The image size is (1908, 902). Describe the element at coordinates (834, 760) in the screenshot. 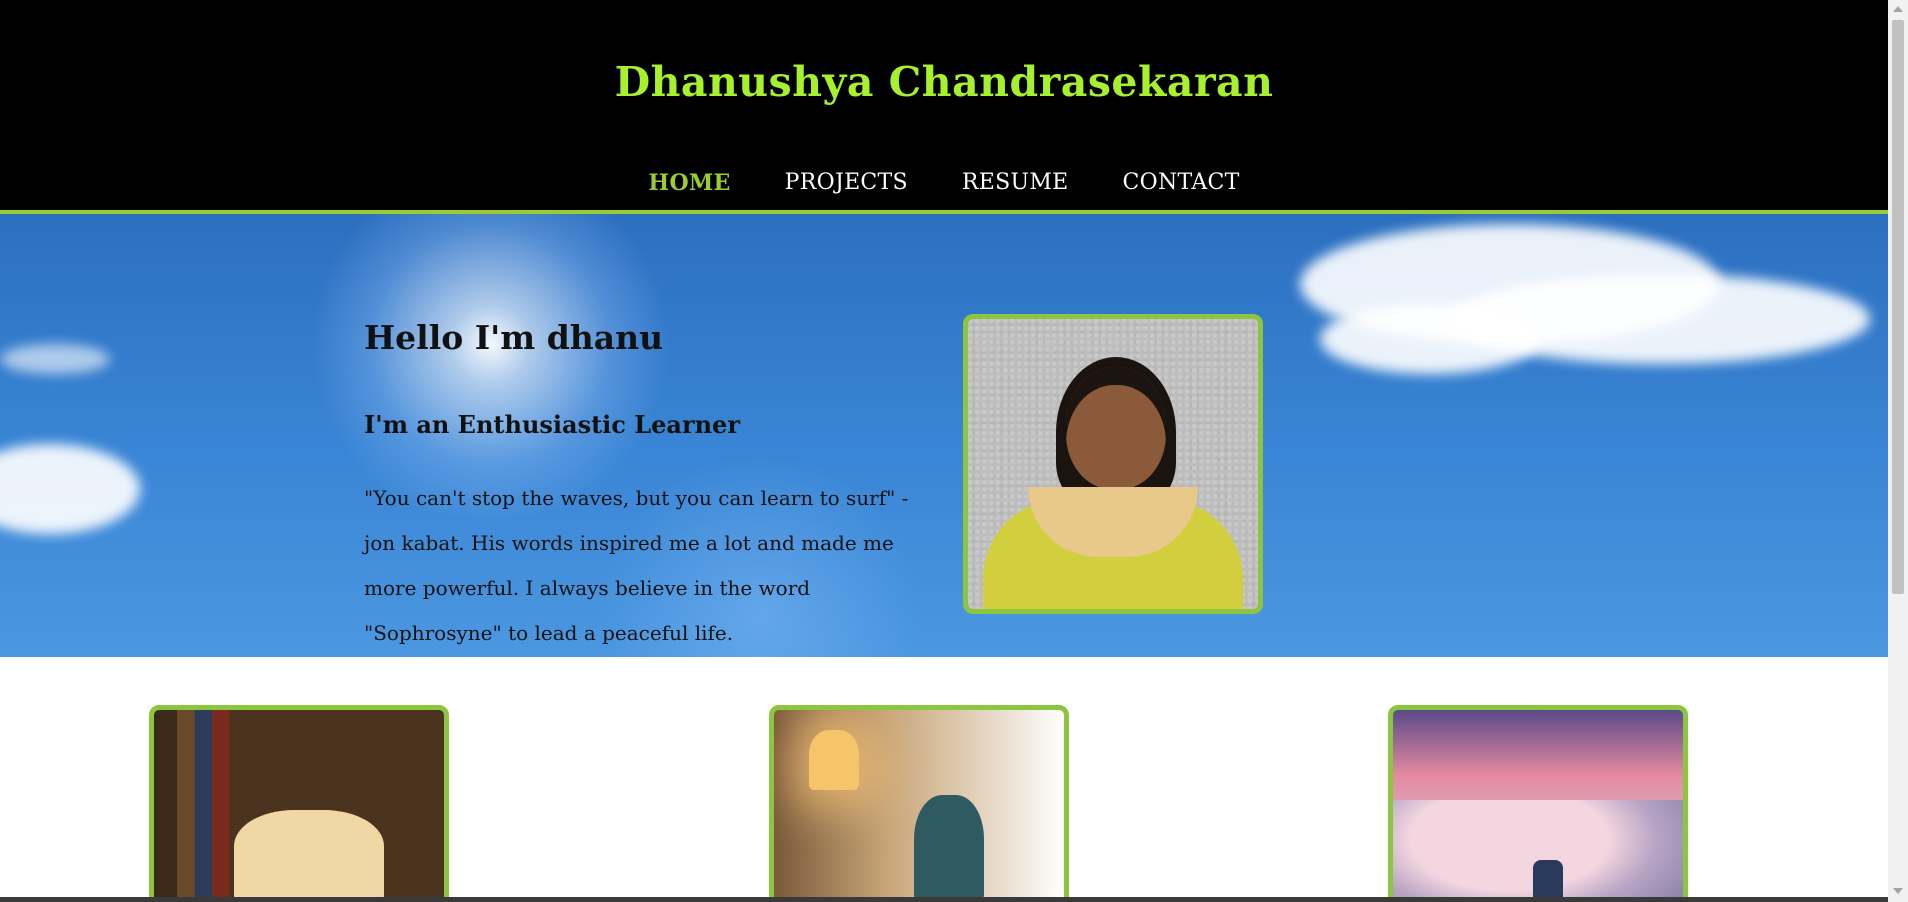

I see `lamp-shape` at that location.